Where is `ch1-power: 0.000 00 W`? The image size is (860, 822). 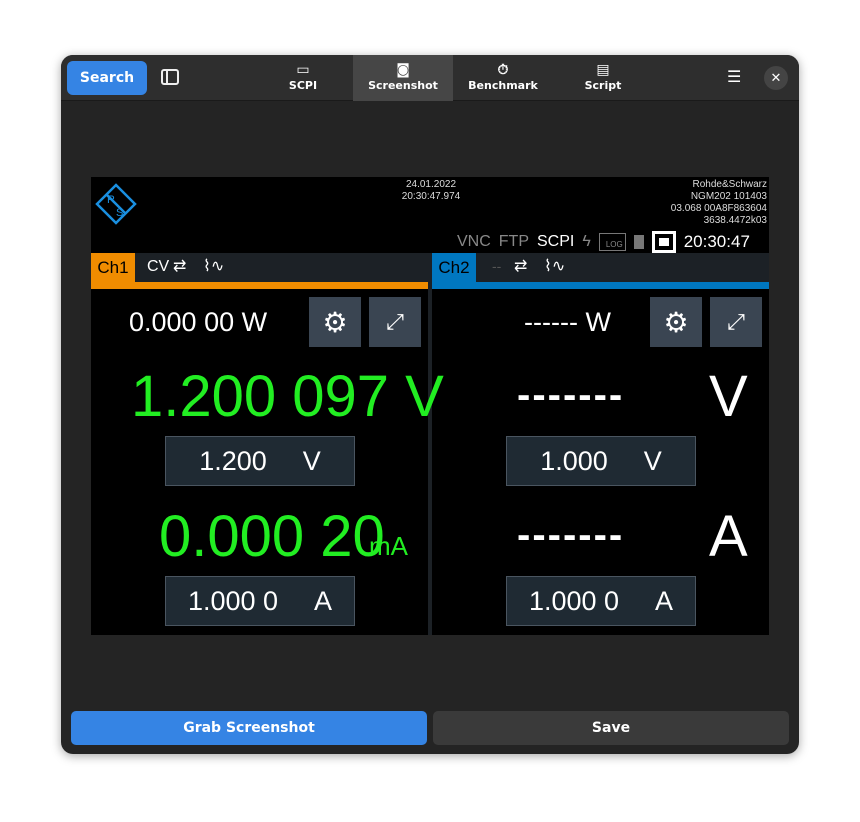 ch1-power: 0.000 00 W is located at coordinates (198, 322).